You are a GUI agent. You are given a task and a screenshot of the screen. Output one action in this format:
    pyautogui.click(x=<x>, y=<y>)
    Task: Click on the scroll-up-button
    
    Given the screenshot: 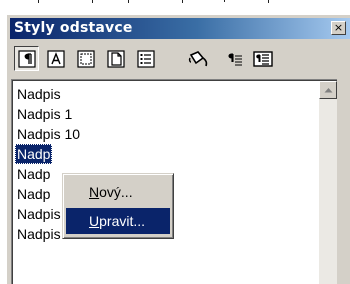 What is the action you would take?
    pyautogui.click(x=328, y=90)
    